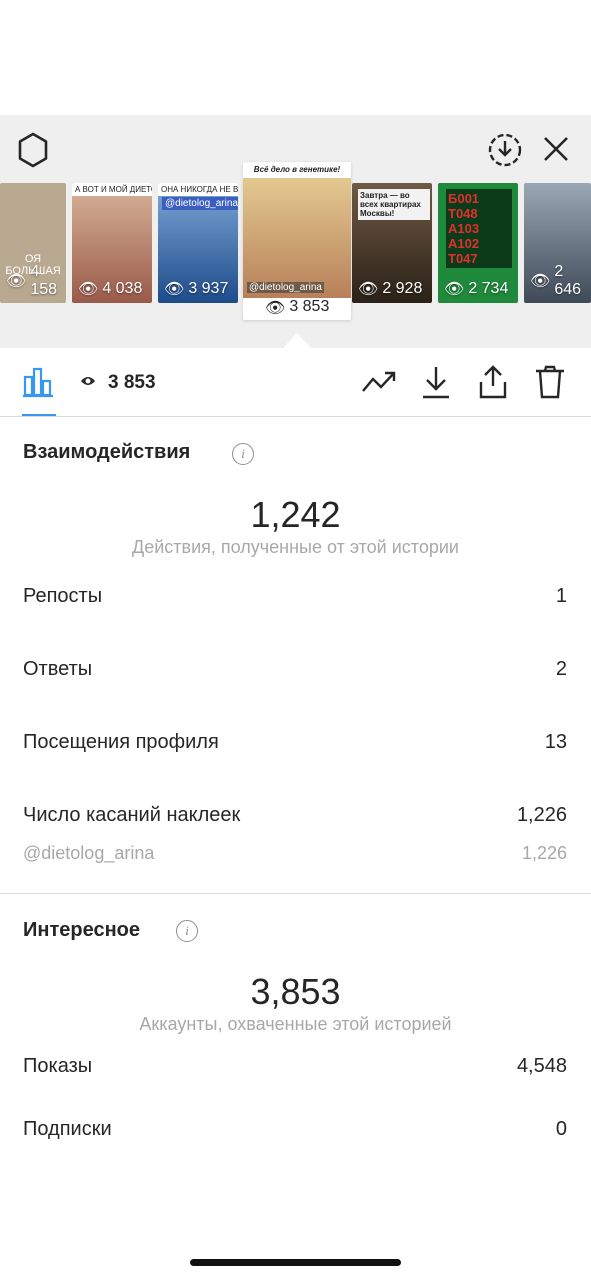  Describe the element at coordinates (295, 547) in the screenshot. I see `interactions-caption: Действия, полученные от этой истории` at that location.